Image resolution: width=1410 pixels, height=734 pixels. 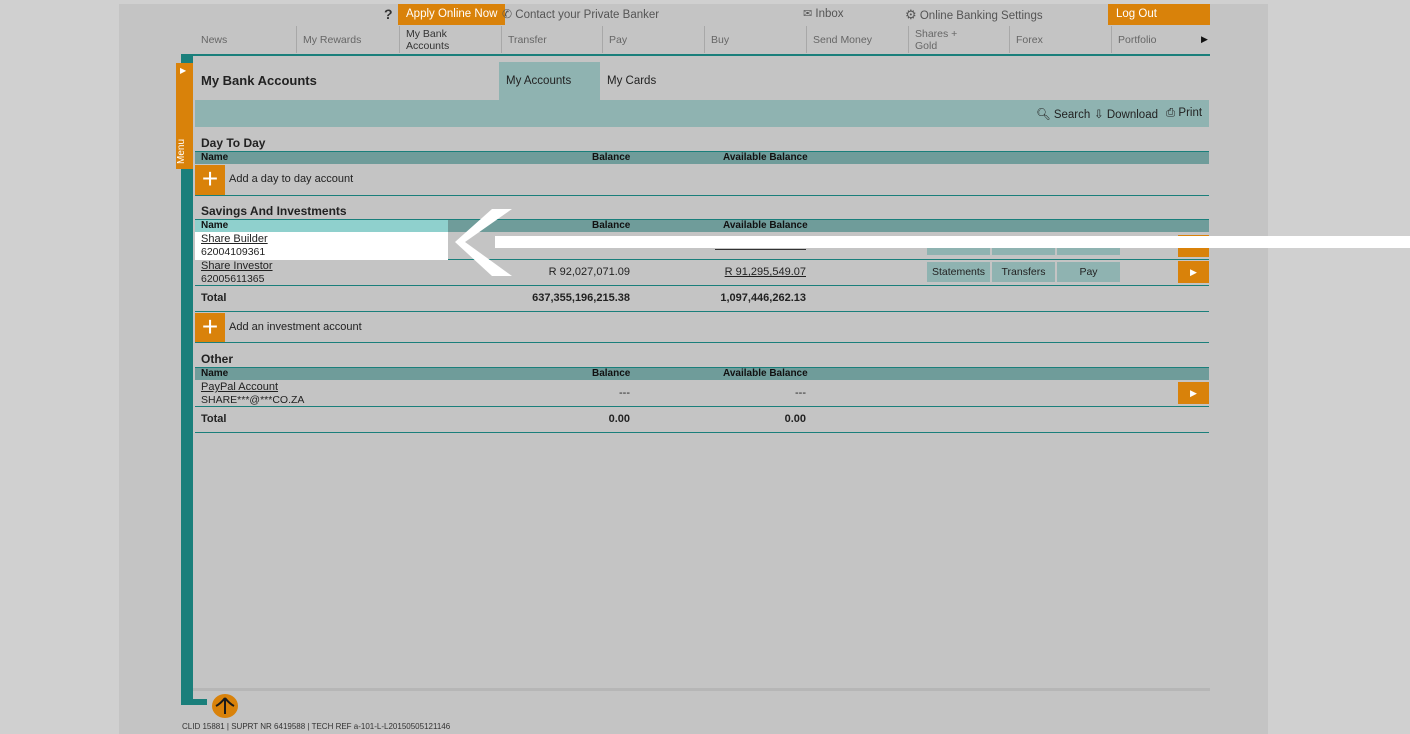 What do you see at coordinates (631, 81) in the screenshot?
I see `tab-my-cards: My Cards` at bounding box center [631, 81].